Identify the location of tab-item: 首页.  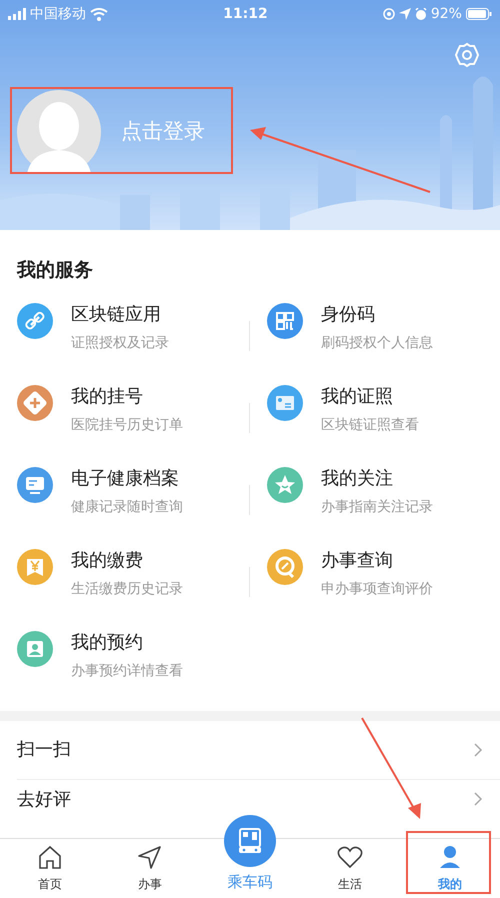
(50, 868).